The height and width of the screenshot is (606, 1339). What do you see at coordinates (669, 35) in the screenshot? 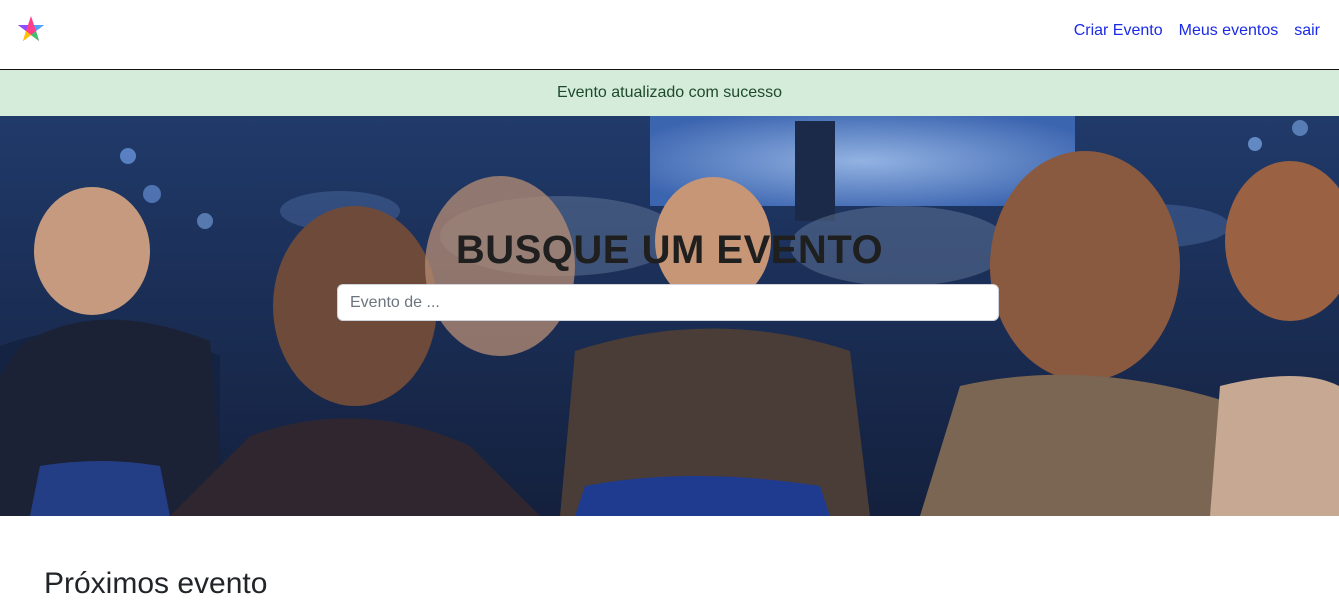
I see `navbar: Criar Evento Meus eventos sair` at bounding box center [669, 35].